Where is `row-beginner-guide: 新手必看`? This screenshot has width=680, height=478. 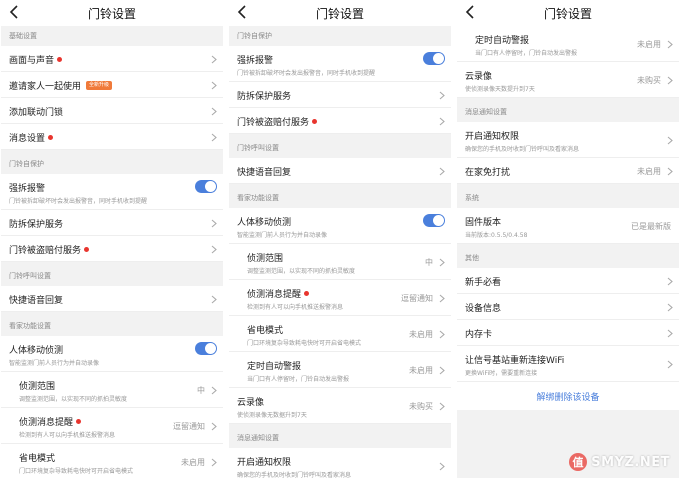 row-beginner-guide: 新手必看 is located at coordinates (568, 281).